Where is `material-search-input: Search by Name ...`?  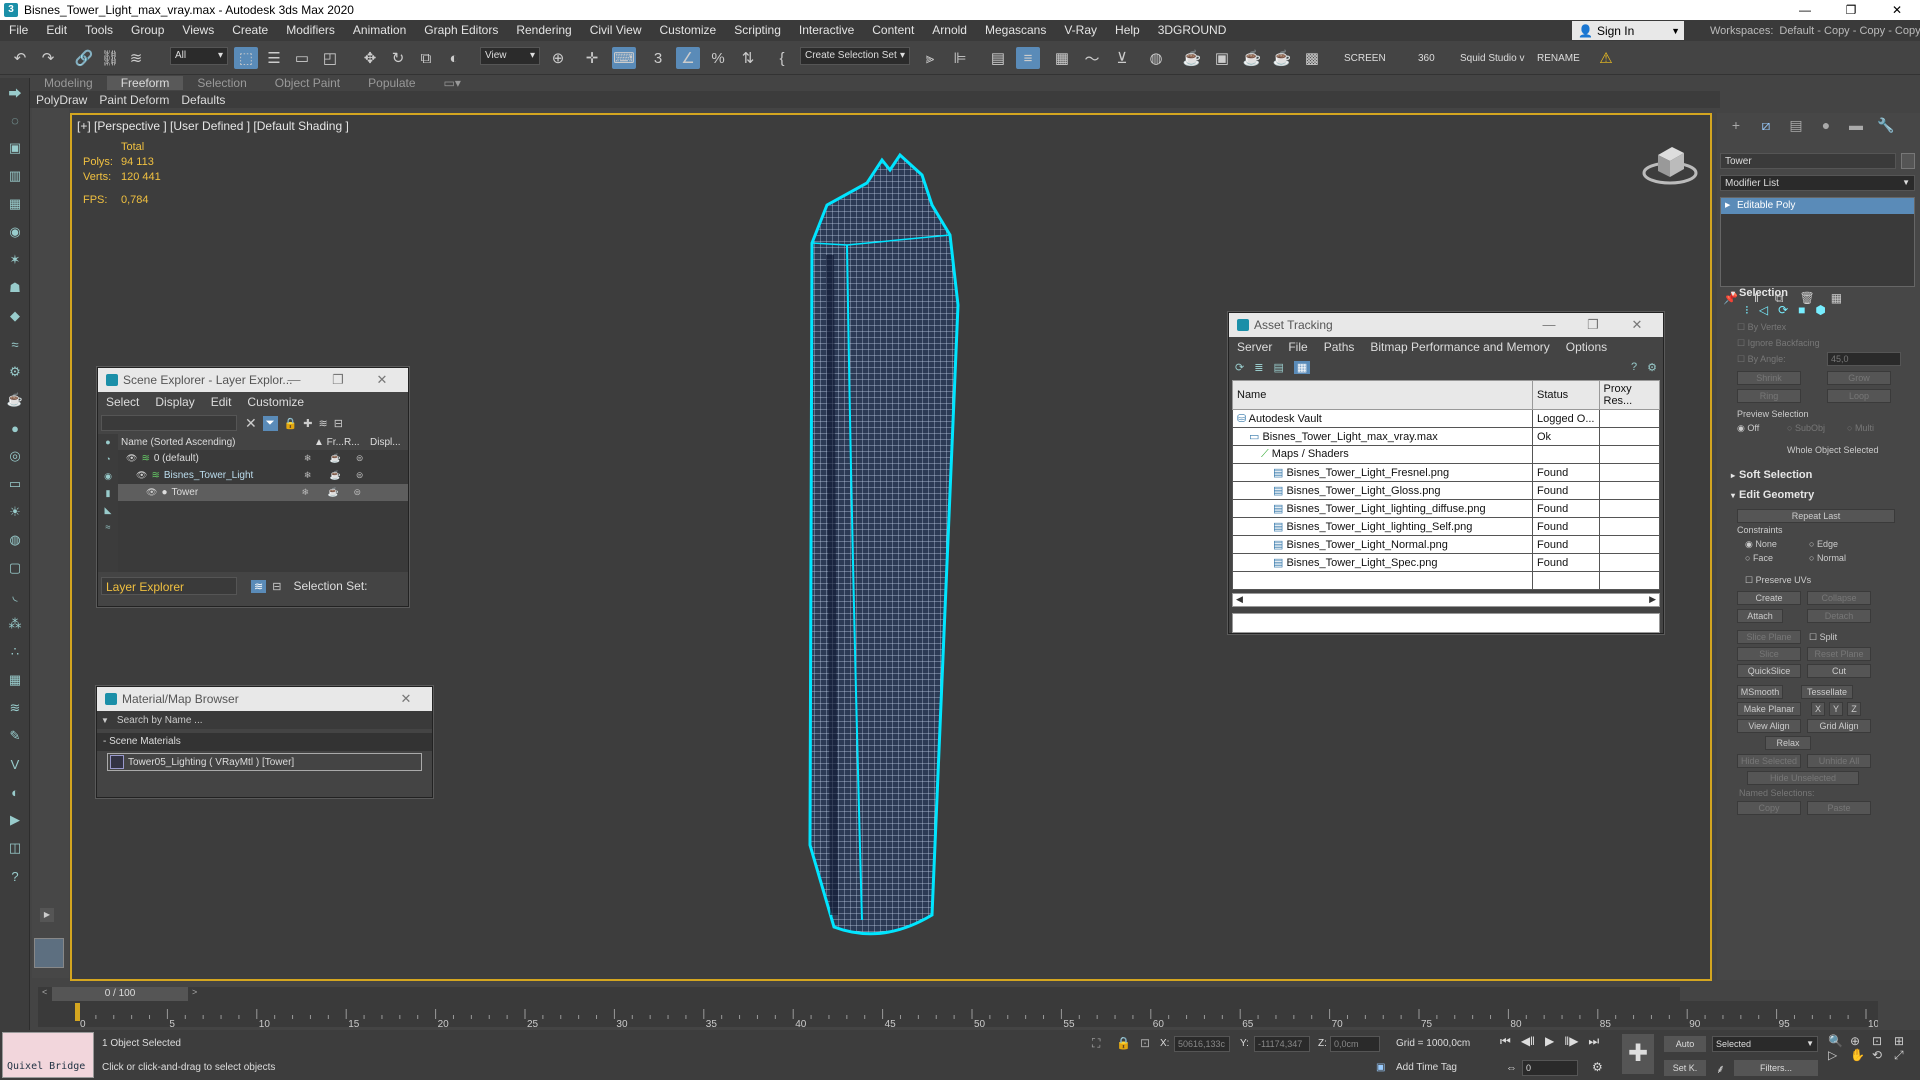
material-search-input: Search by Name ... is located at coordinates (160, 720).